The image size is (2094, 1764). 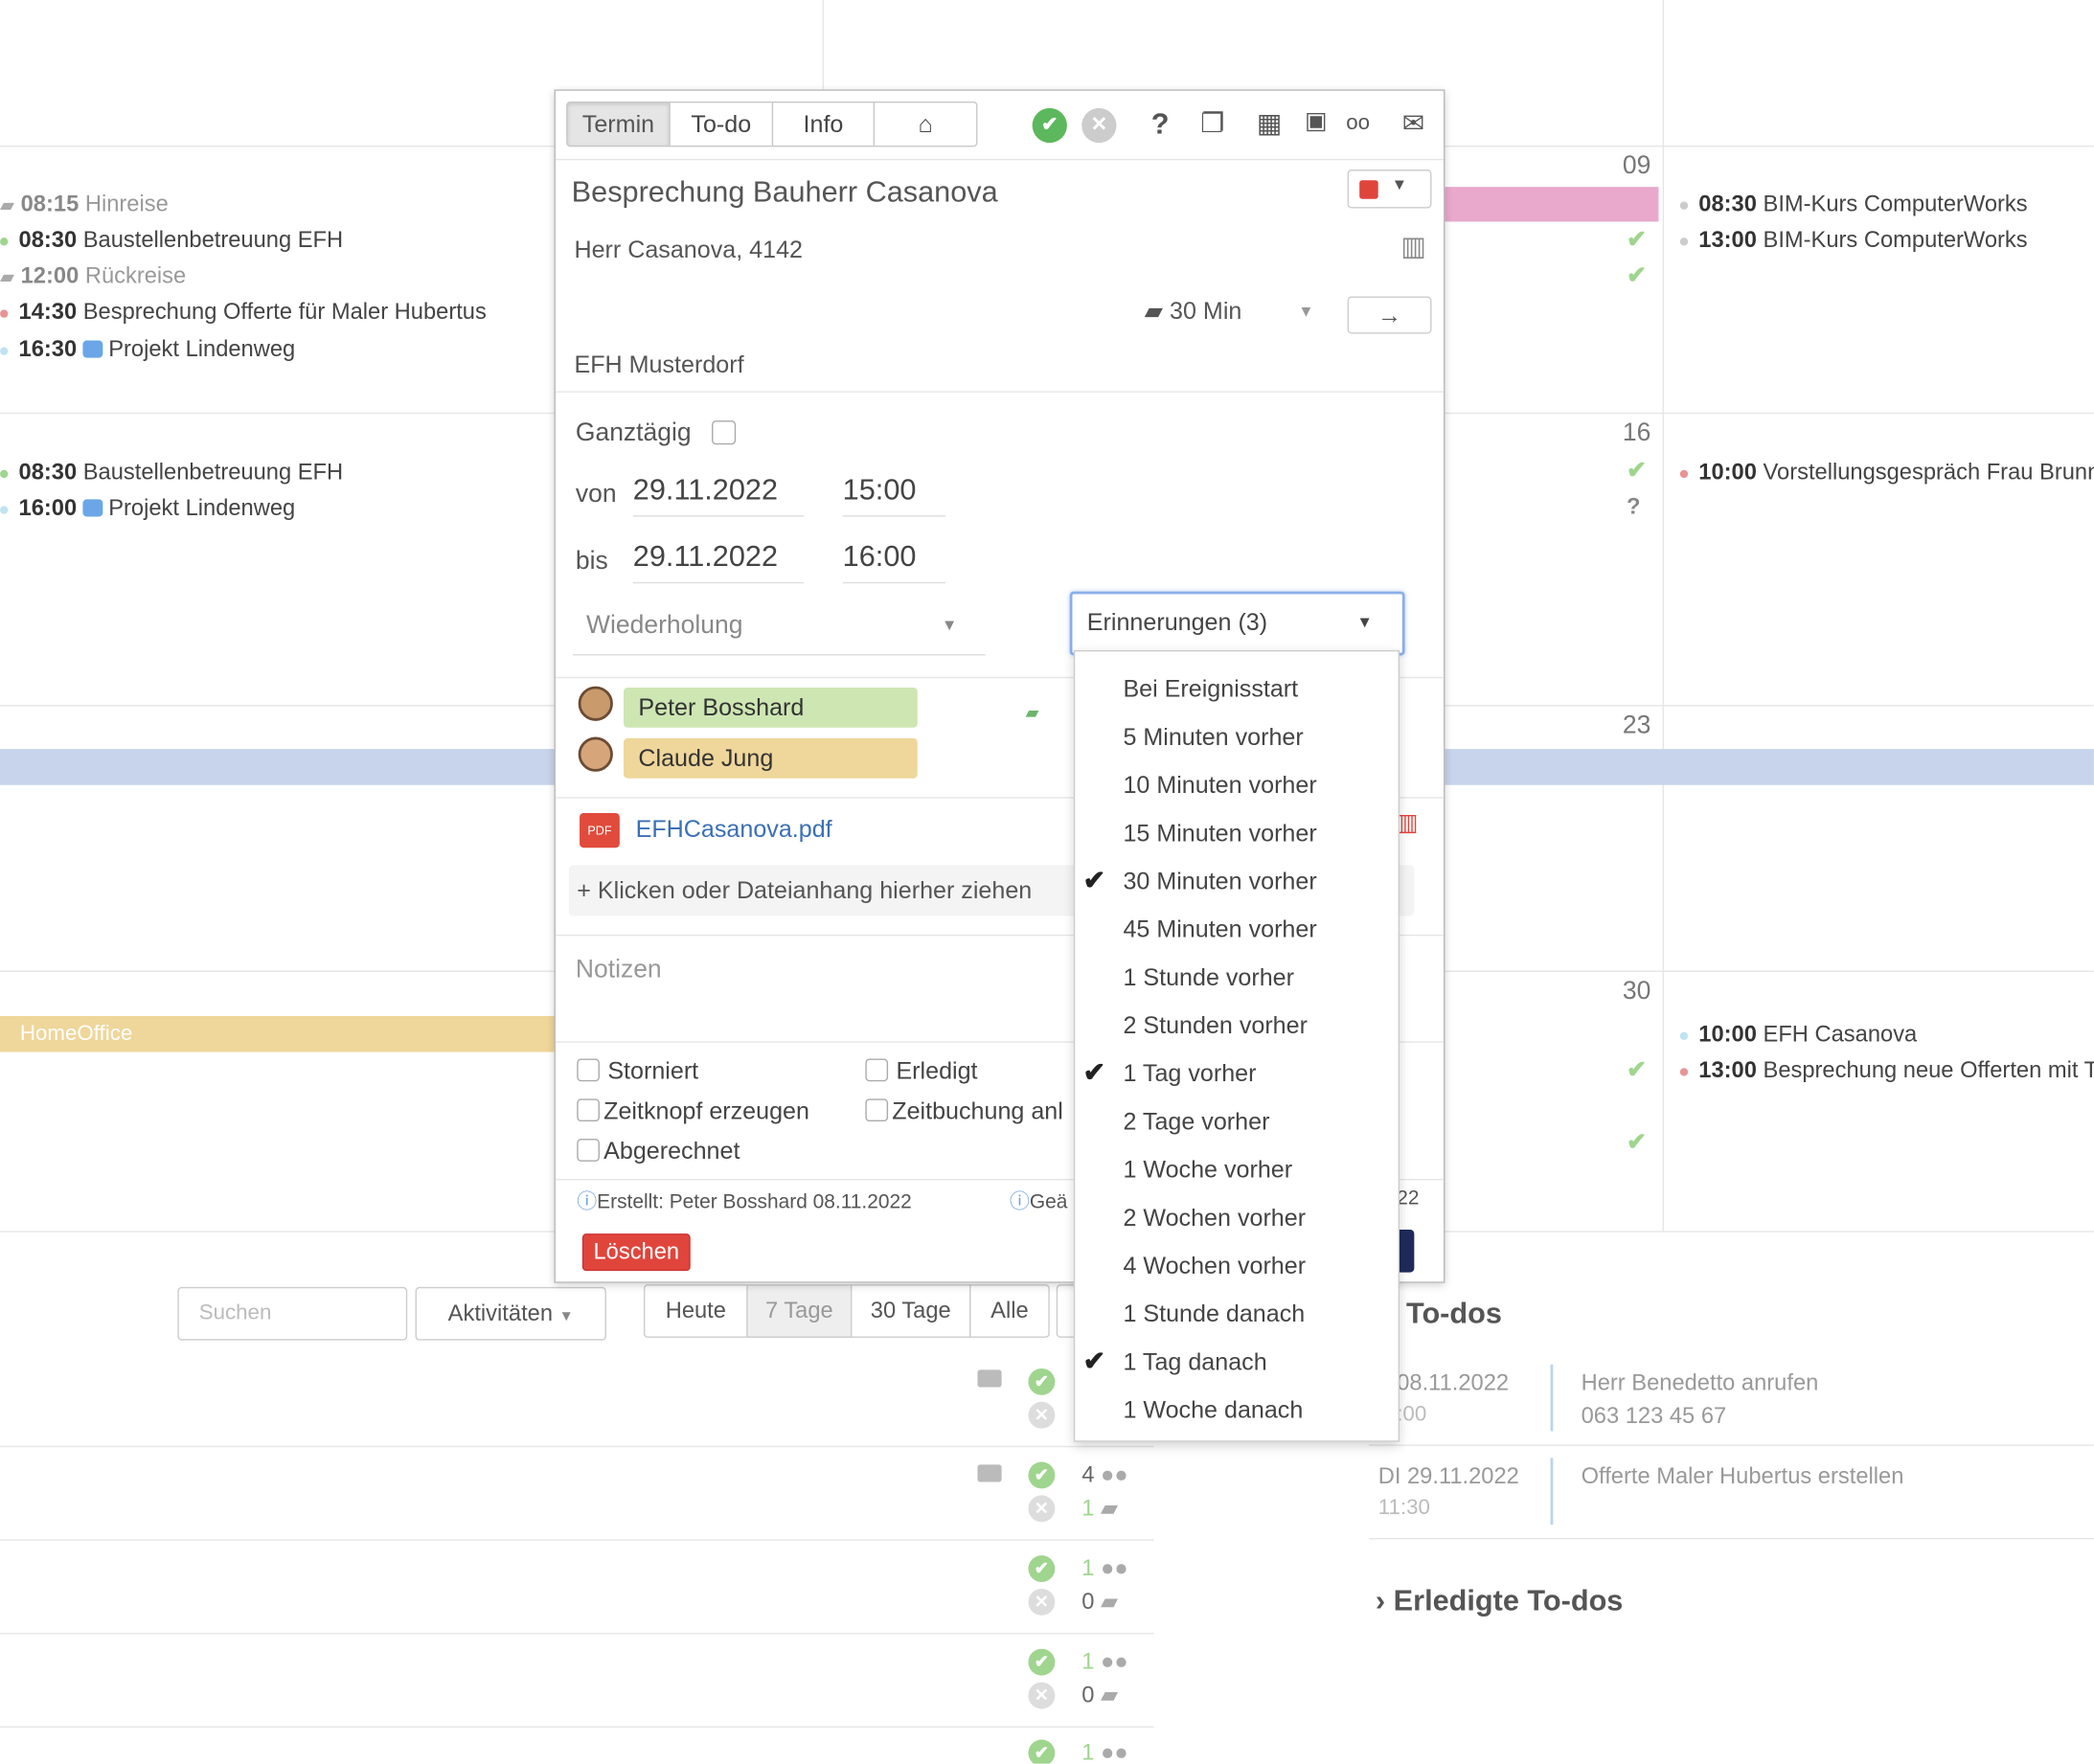 What do you see at coordinates (1636, 726) in the screenshot?
I see `day-number: 23` at bounding box center [1636, 726].